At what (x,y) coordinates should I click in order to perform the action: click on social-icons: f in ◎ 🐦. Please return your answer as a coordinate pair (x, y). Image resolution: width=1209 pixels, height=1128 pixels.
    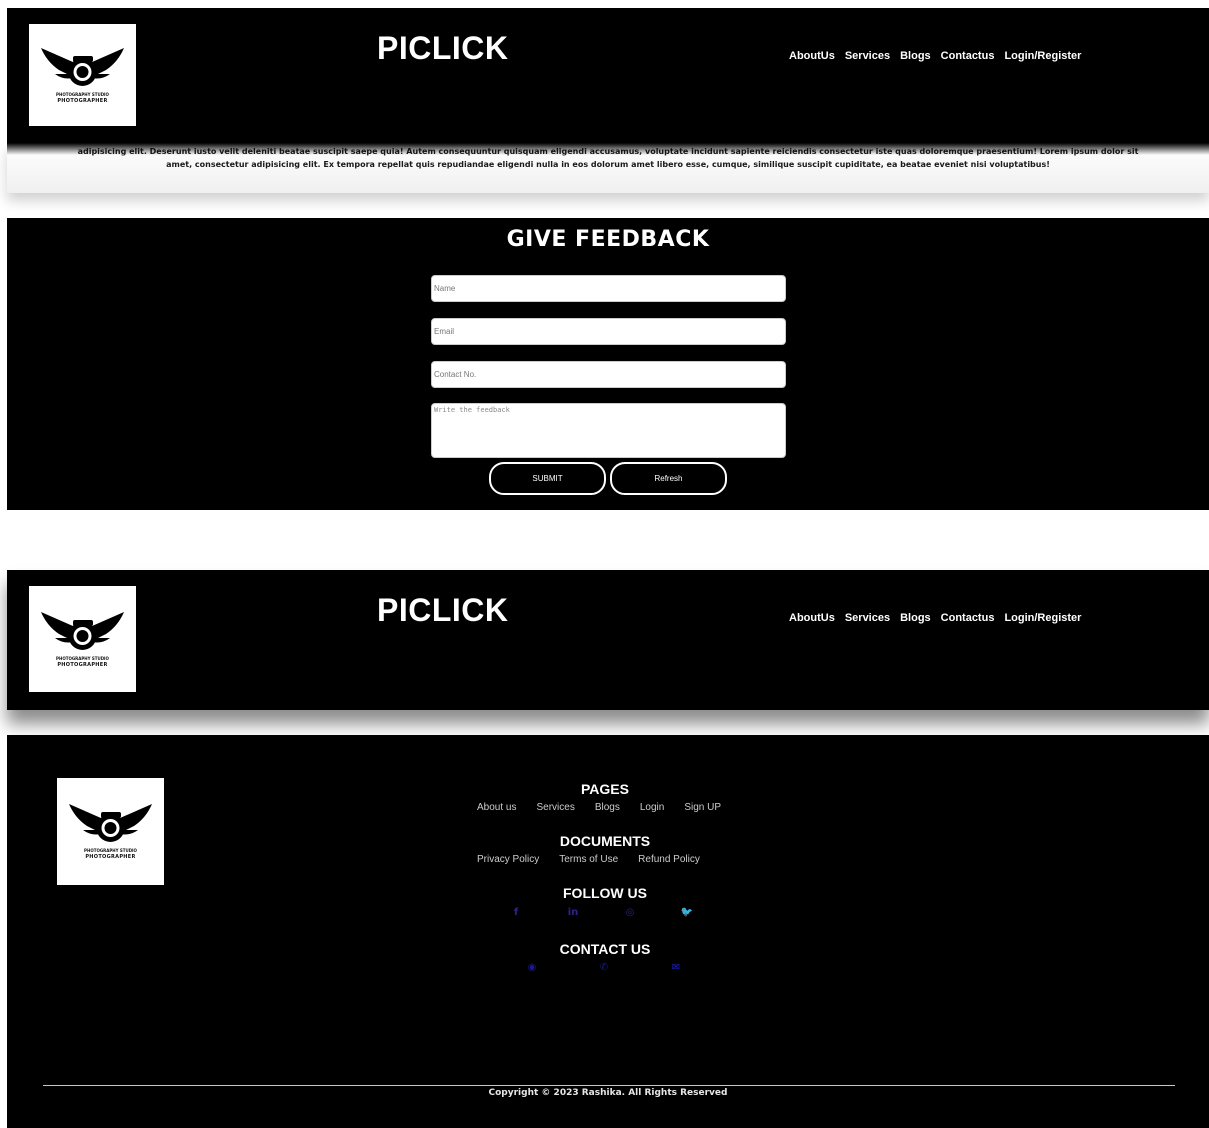
    Looking at the image, I should click on (601, 913).